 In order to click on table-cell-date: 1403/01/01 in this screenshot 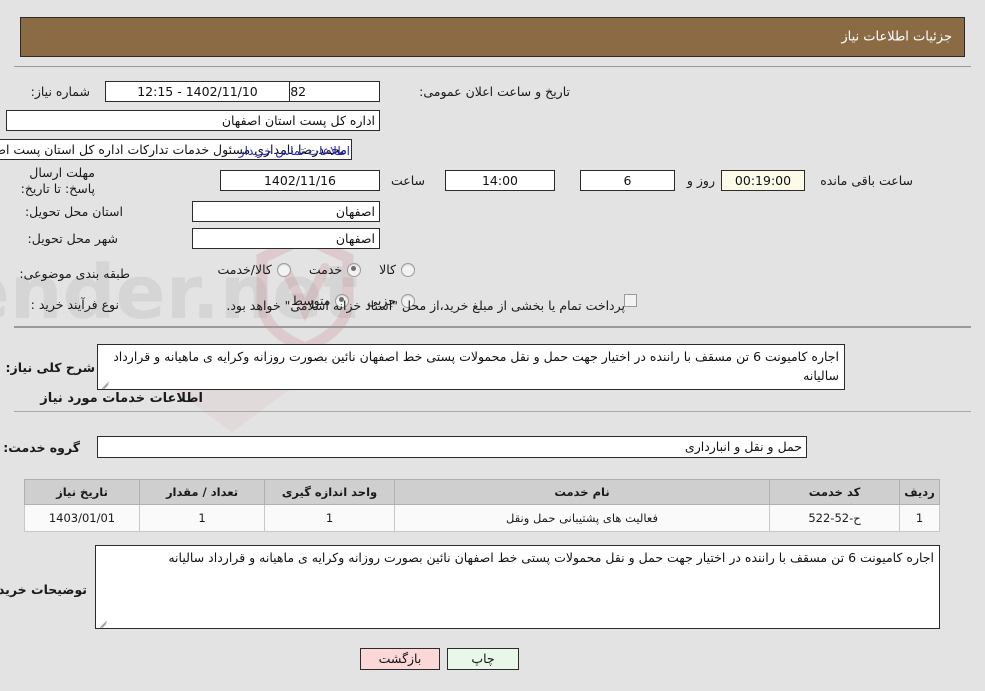, I will do `click(82, 518)`.